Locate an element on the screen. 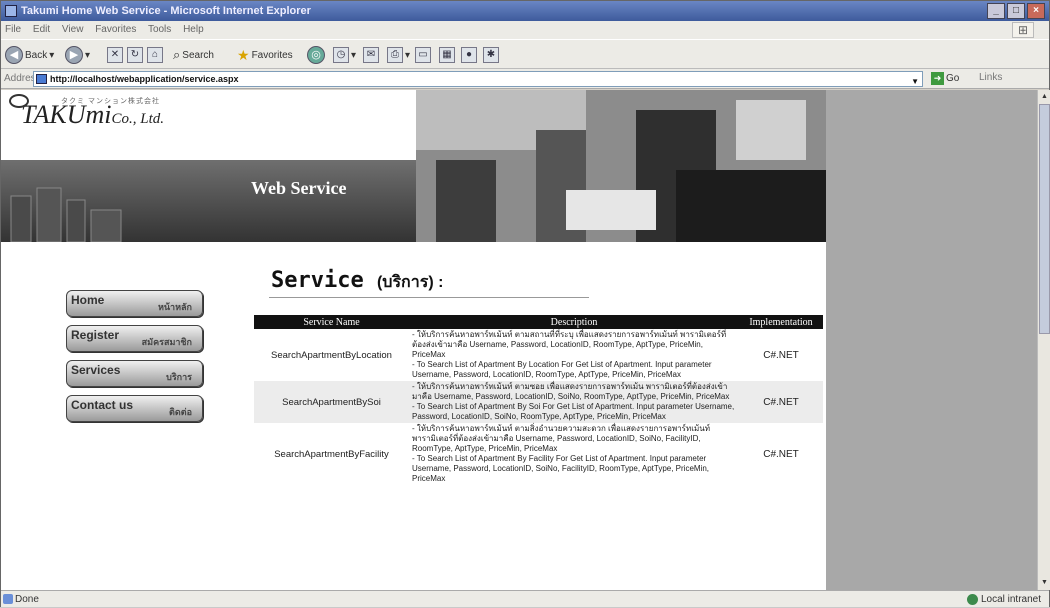 The height and width of the screenshot is (608, 1050). header-description: Description is located at coordinates (574, 322).